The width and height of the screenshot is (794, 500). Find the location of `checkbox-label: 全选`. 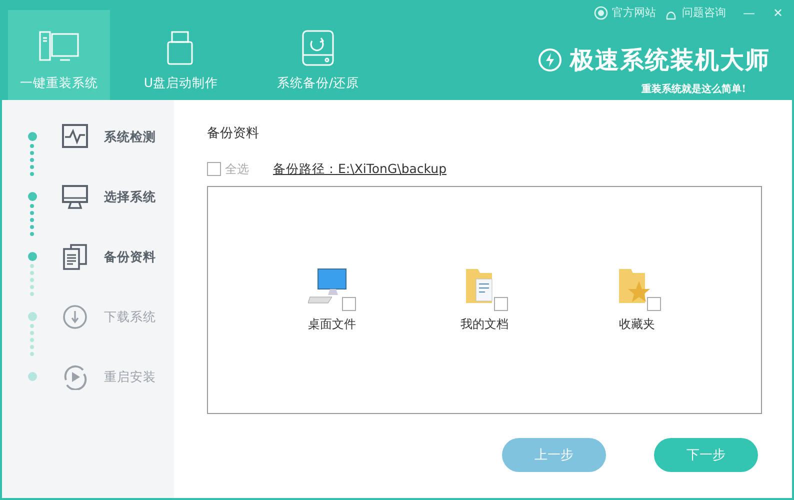

checkbox-label: 全选 is located at coordinates (237, 169).